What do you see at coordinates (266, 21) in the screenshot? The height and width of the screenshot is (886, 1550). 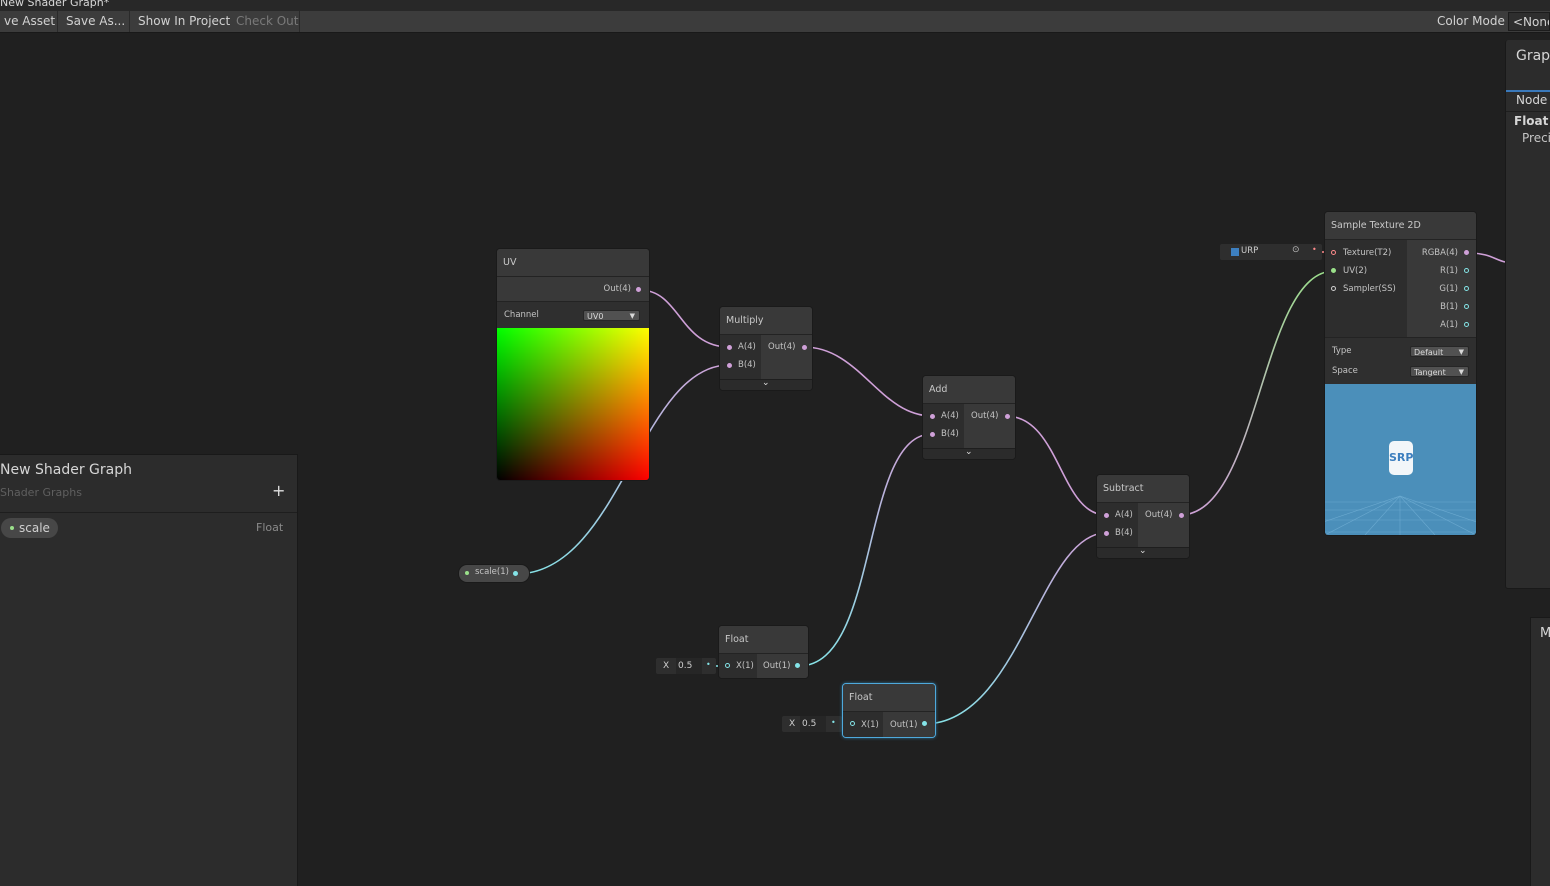 I see `check-out-button: Check Out` at bounding box center [266, 21].